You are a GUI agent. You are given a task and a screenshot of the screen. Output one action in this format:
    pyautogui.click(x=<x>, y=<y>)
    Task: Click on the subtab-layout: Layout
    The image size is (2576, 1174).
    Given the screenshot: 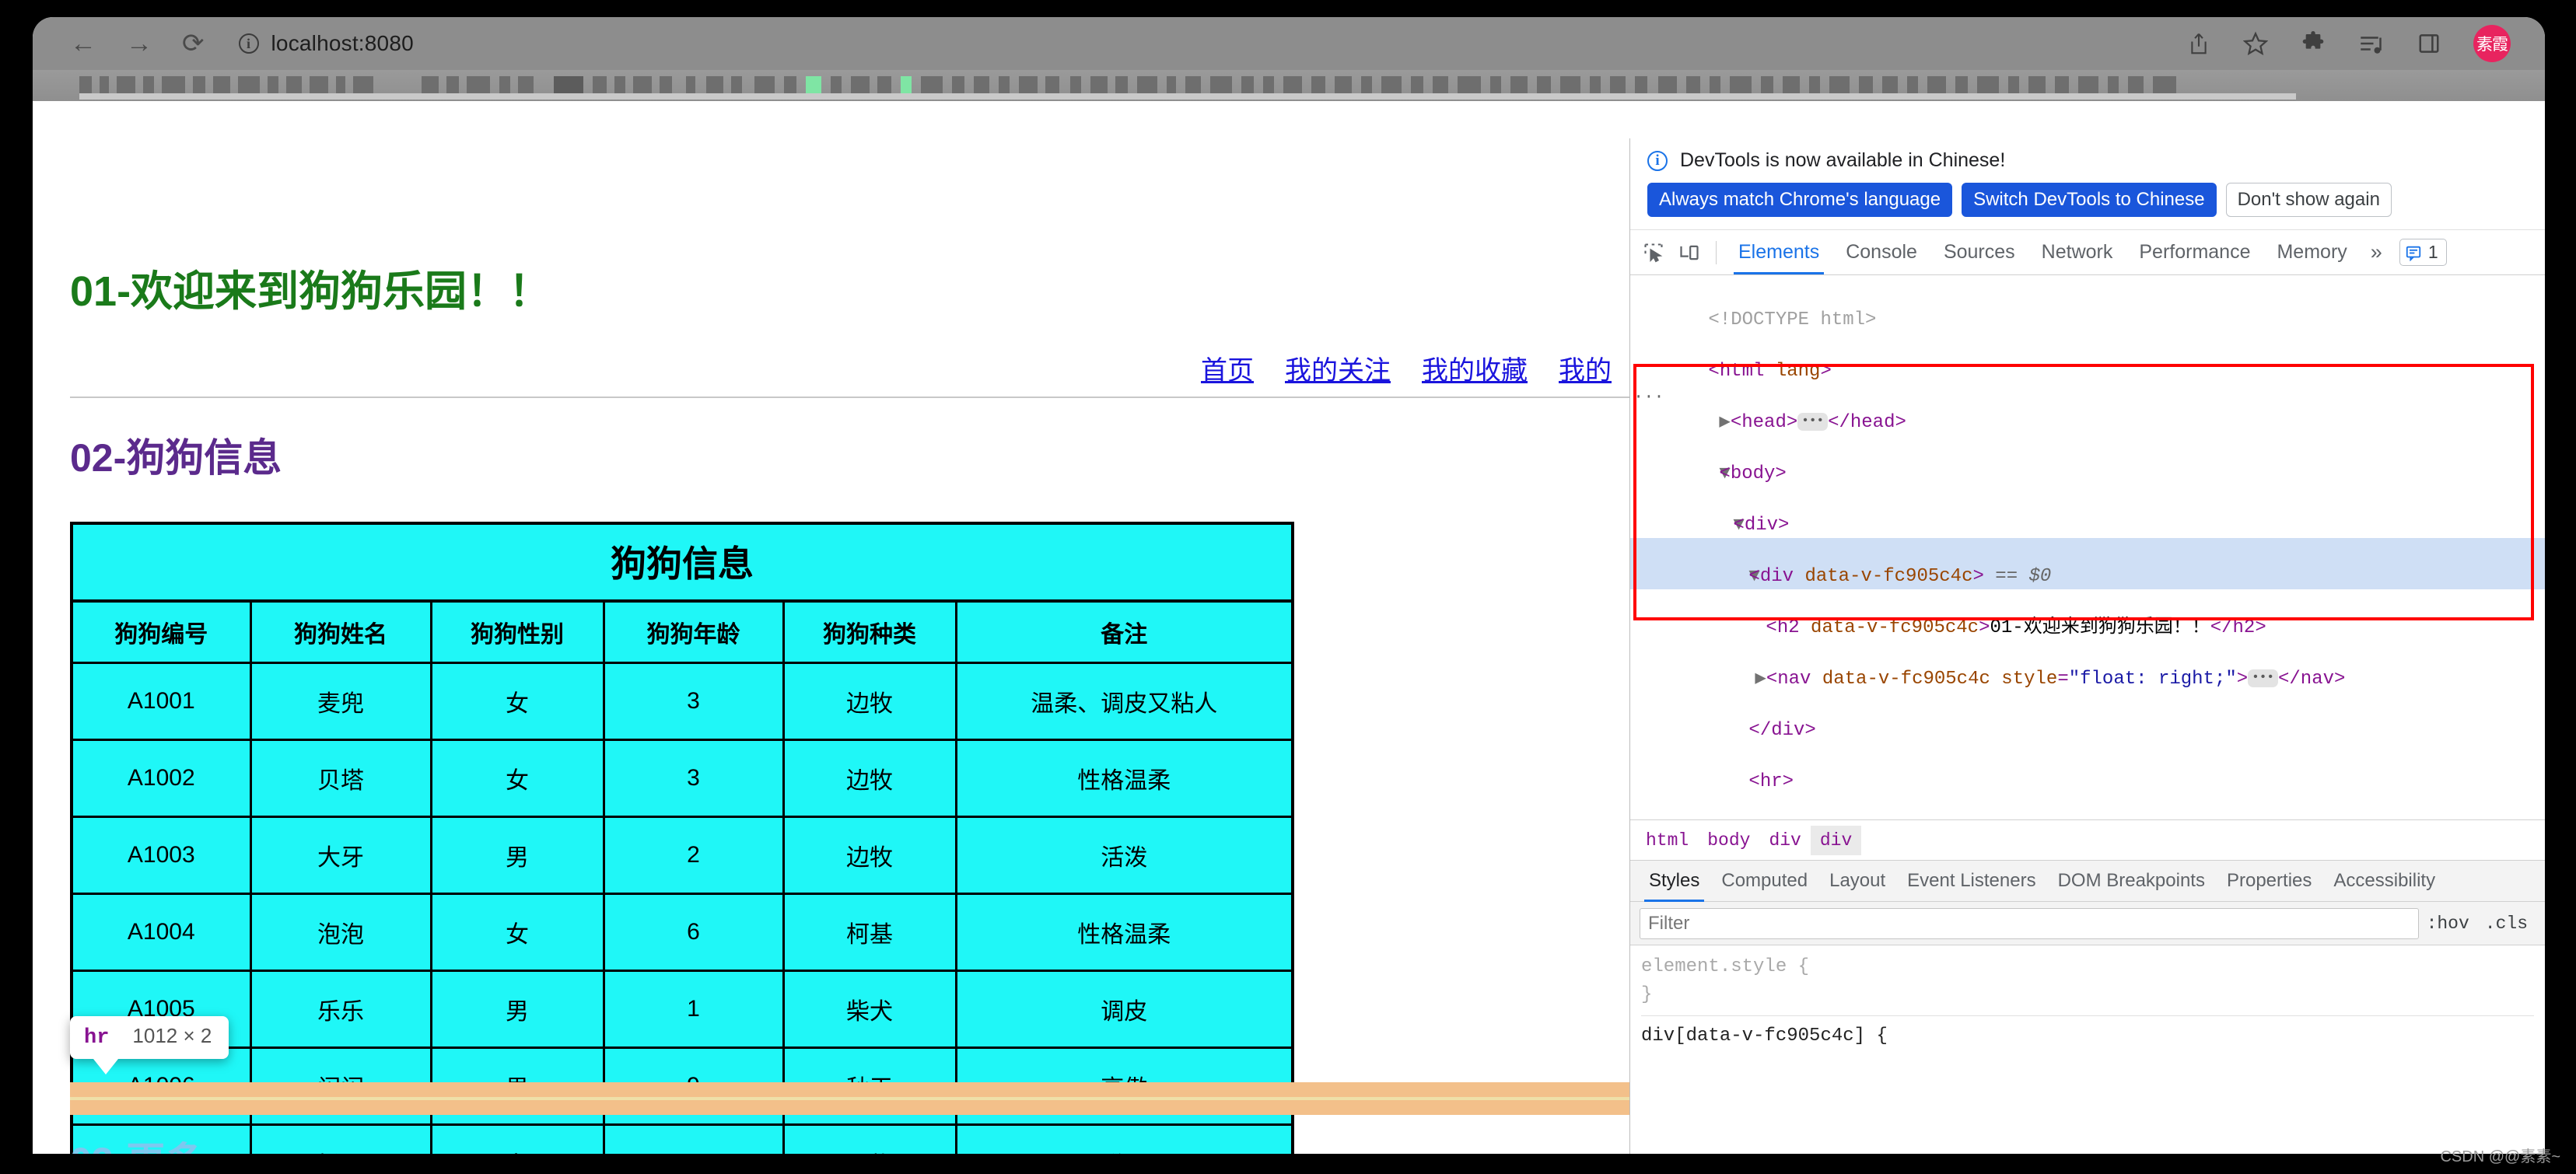 What is the action you would take?
    pyautogui.click(x=1857, y=881)
    